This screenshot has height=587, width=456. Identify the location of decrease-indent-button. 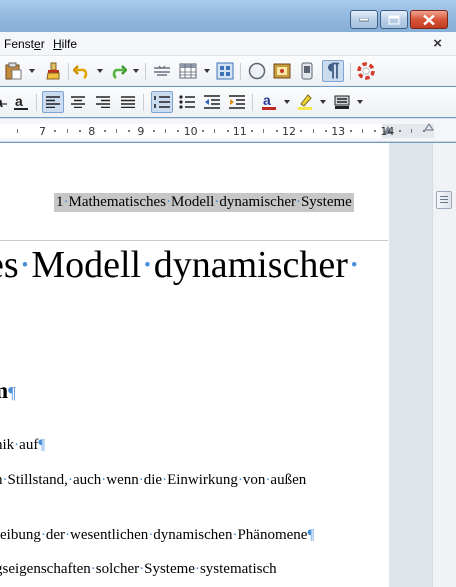
(212, 102).